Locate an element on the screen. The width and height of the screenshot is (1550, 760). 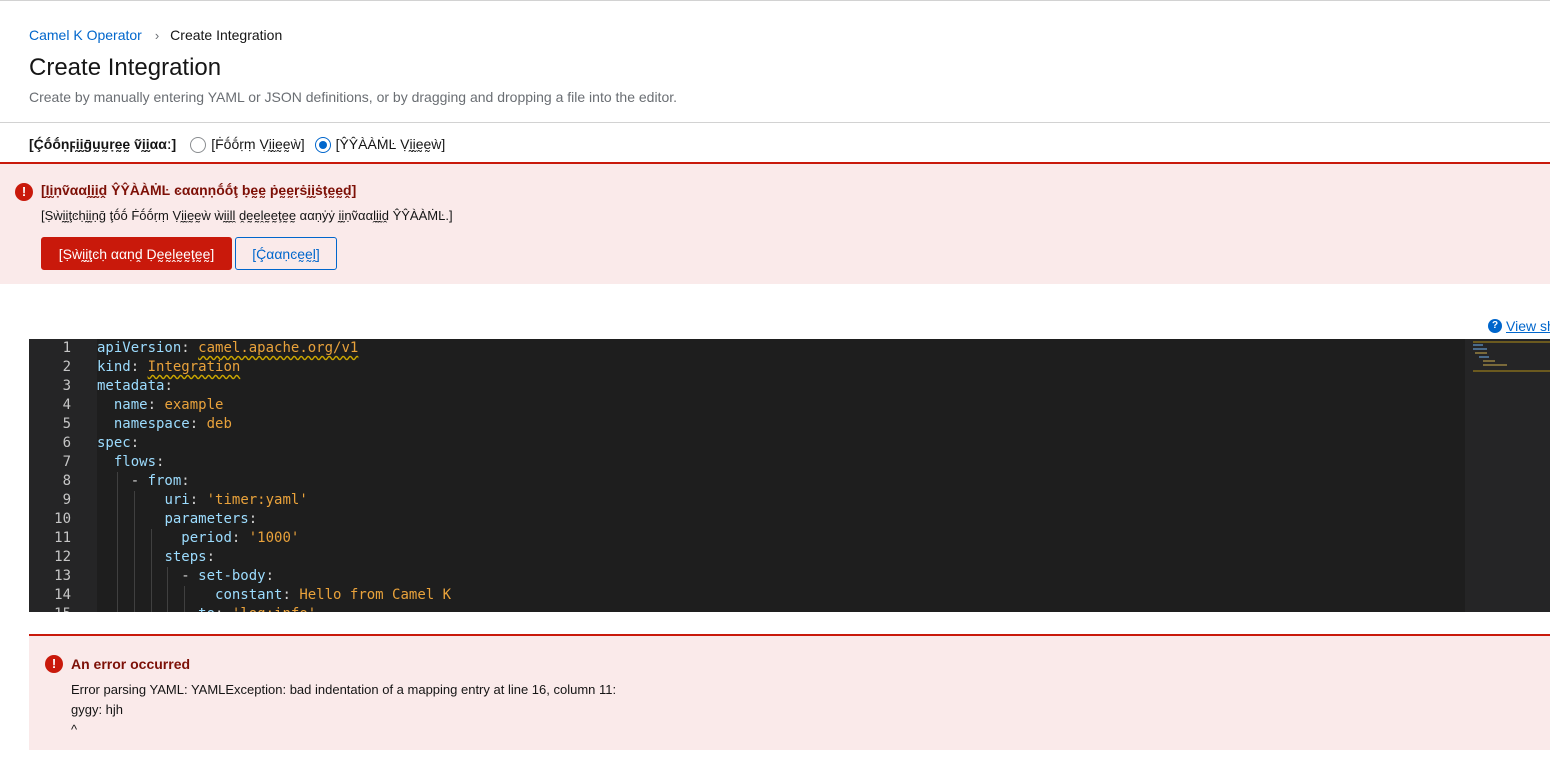
code-text: namespace: deb is located at coordinates (164, 424).